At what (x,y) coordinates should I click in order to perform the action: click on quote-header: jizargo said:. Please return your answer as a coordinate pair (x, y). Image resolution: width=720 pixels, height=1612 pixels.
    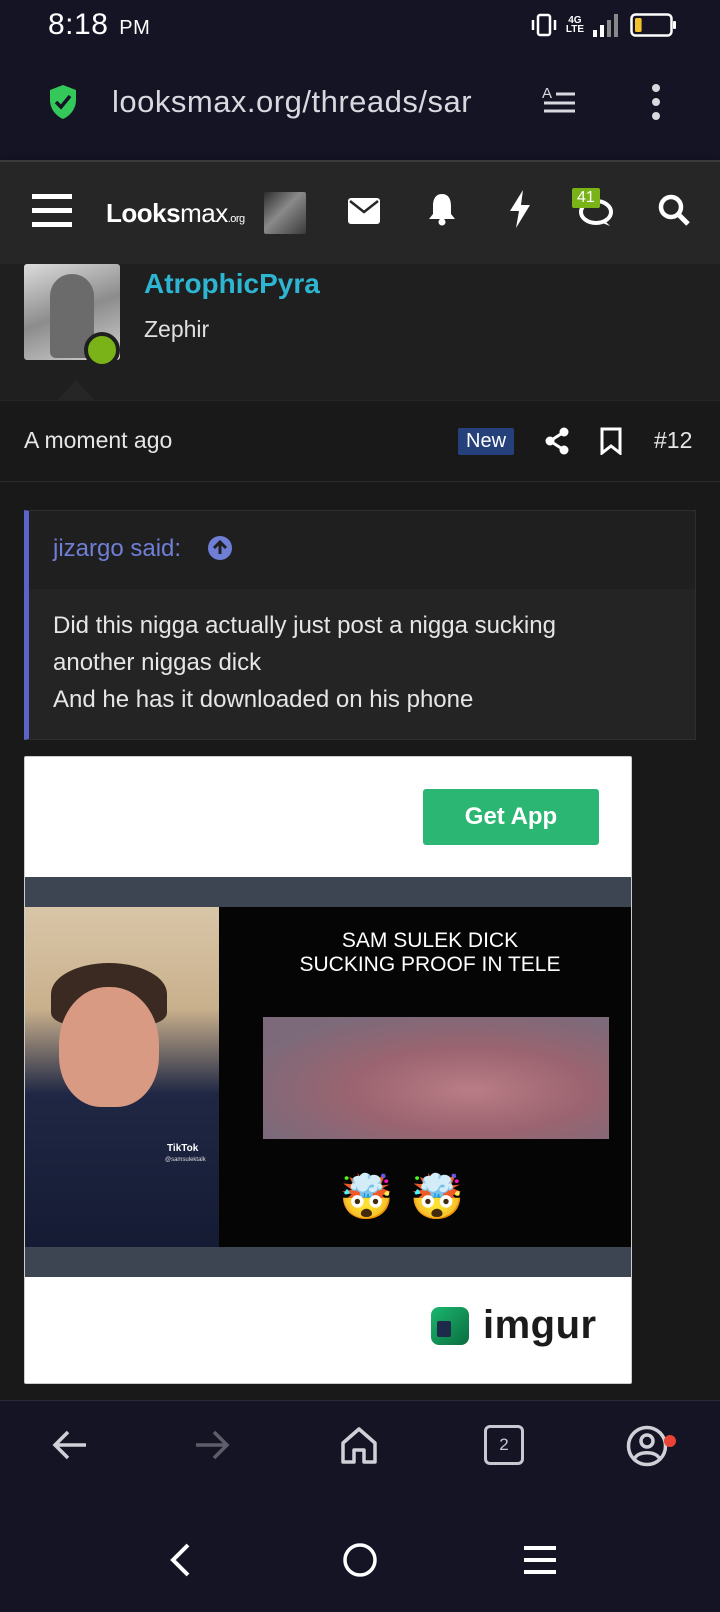
    Looking at the image, I should click on (362, 550).